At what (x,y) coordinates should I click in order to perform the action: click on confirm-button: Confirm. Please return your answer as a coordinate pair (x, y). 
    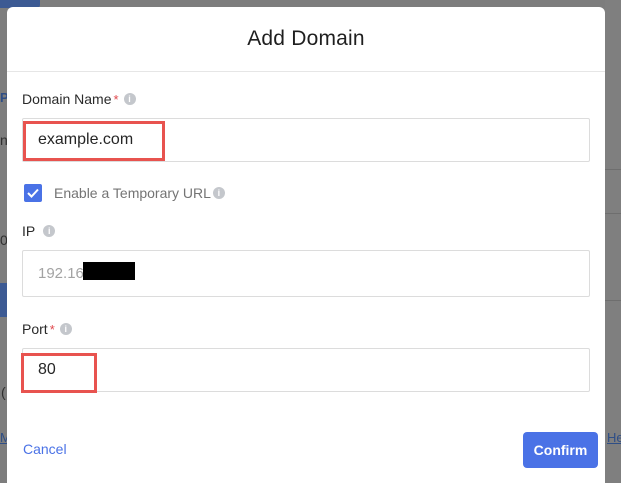
    Looking at the image, I should click on (560, 450).